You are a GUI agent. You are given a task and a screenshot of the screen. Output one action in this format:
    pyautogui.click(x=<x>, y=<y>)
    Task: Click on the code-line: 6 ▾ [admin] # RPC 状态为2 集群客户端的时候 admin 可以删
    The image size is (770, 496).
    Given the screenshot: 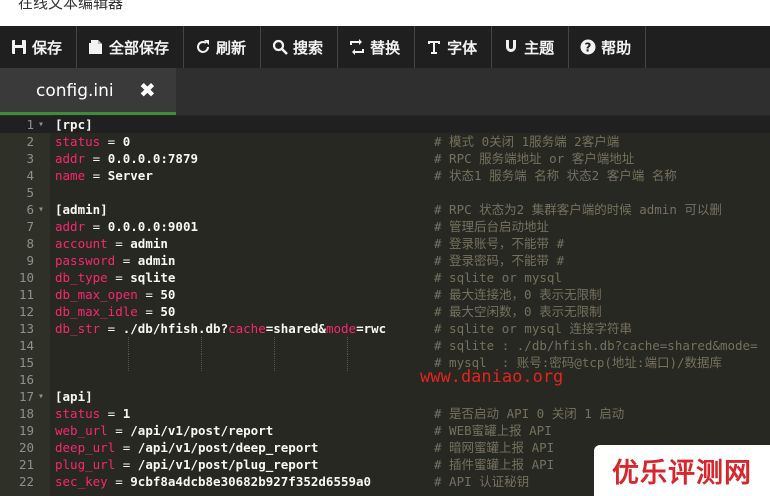 What is the action you would take?
    pyautogui.click(x=385, y=209)
    